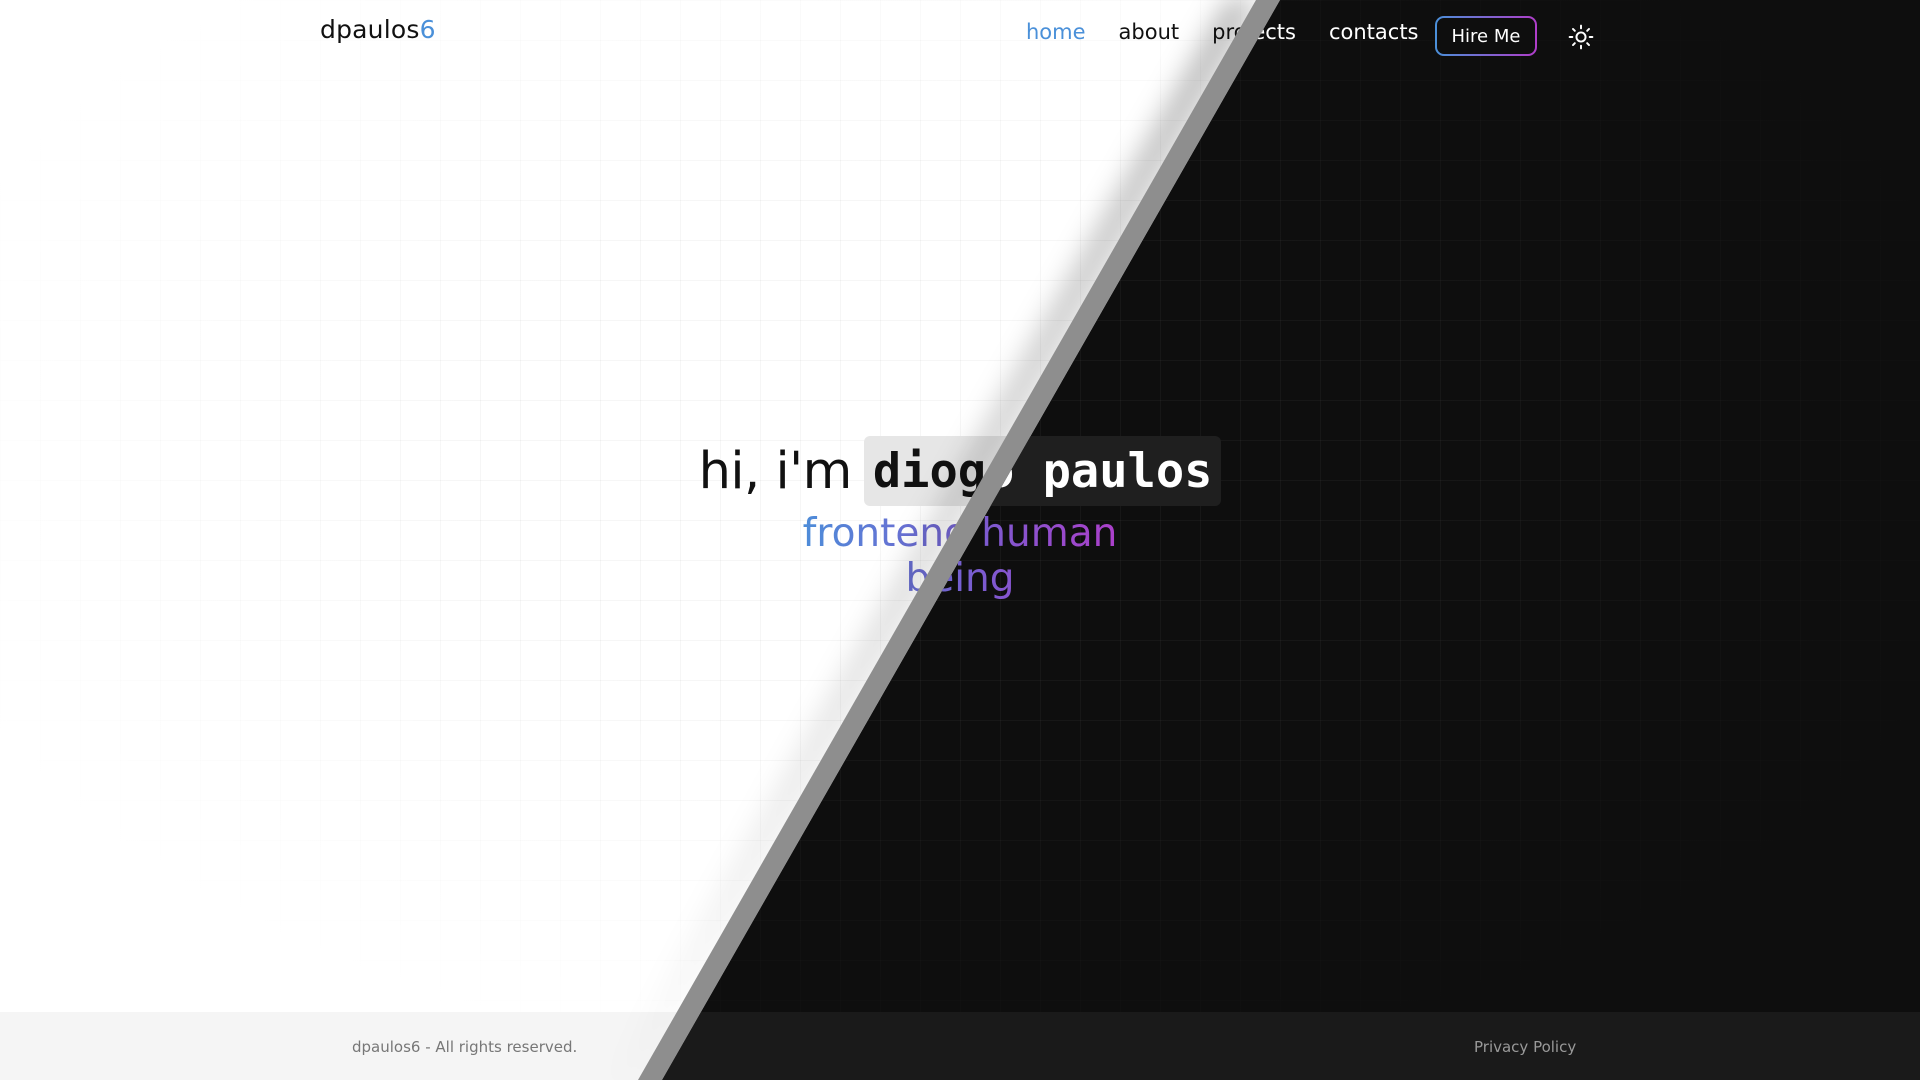 Image resolution: width=1920 pixels, height=1080 pixels. Describe the element at coordinates (775, 471) in the screenshot. I see `hero-greeting: hi, i'm` at that location.